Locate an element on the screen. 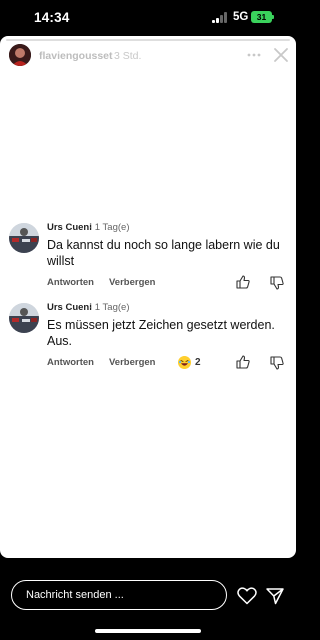 This screenshot has width=320, height=640. story-header: flaviengousset 3 Std. is located at coordinates (148, 56).